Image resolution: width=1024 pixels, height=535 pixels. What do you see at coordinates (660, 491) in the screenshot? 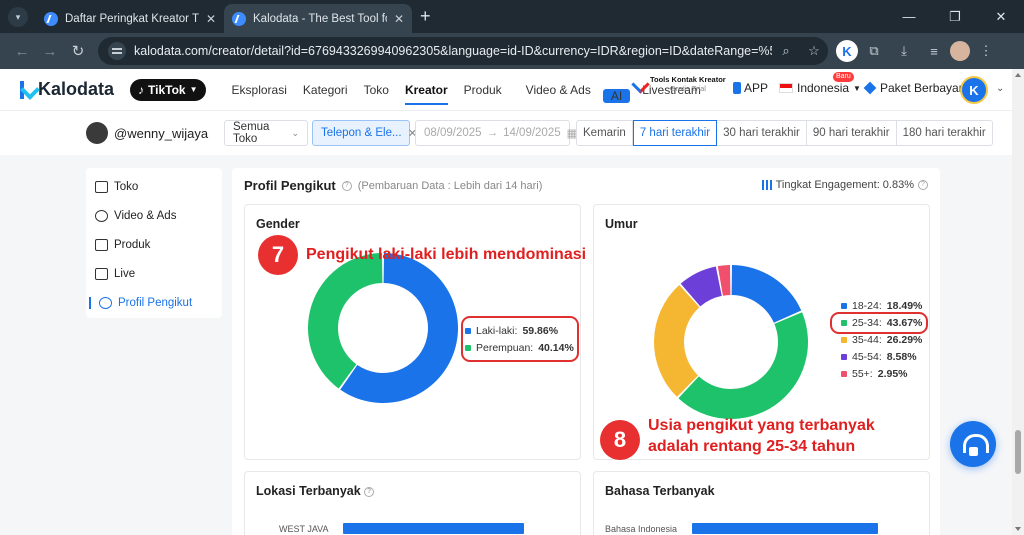
I see `language-title: Bahasa Terbanyak` at bounding box center [660, 491].